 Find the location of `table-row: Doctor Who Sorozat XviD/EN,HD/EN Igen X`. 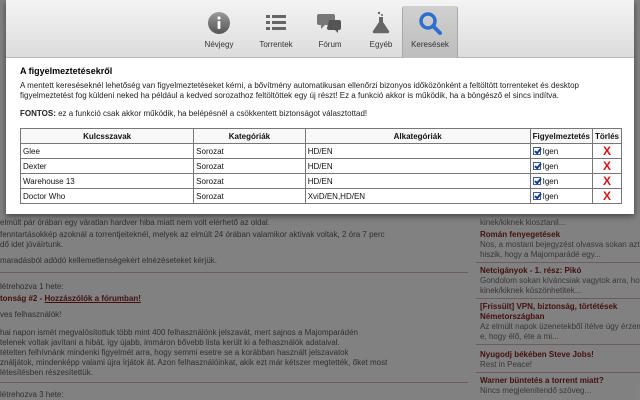

table-row: Doctor Who Sorozat XviD/EN,HD/EN Igen X is located at coordinates (321, 196).